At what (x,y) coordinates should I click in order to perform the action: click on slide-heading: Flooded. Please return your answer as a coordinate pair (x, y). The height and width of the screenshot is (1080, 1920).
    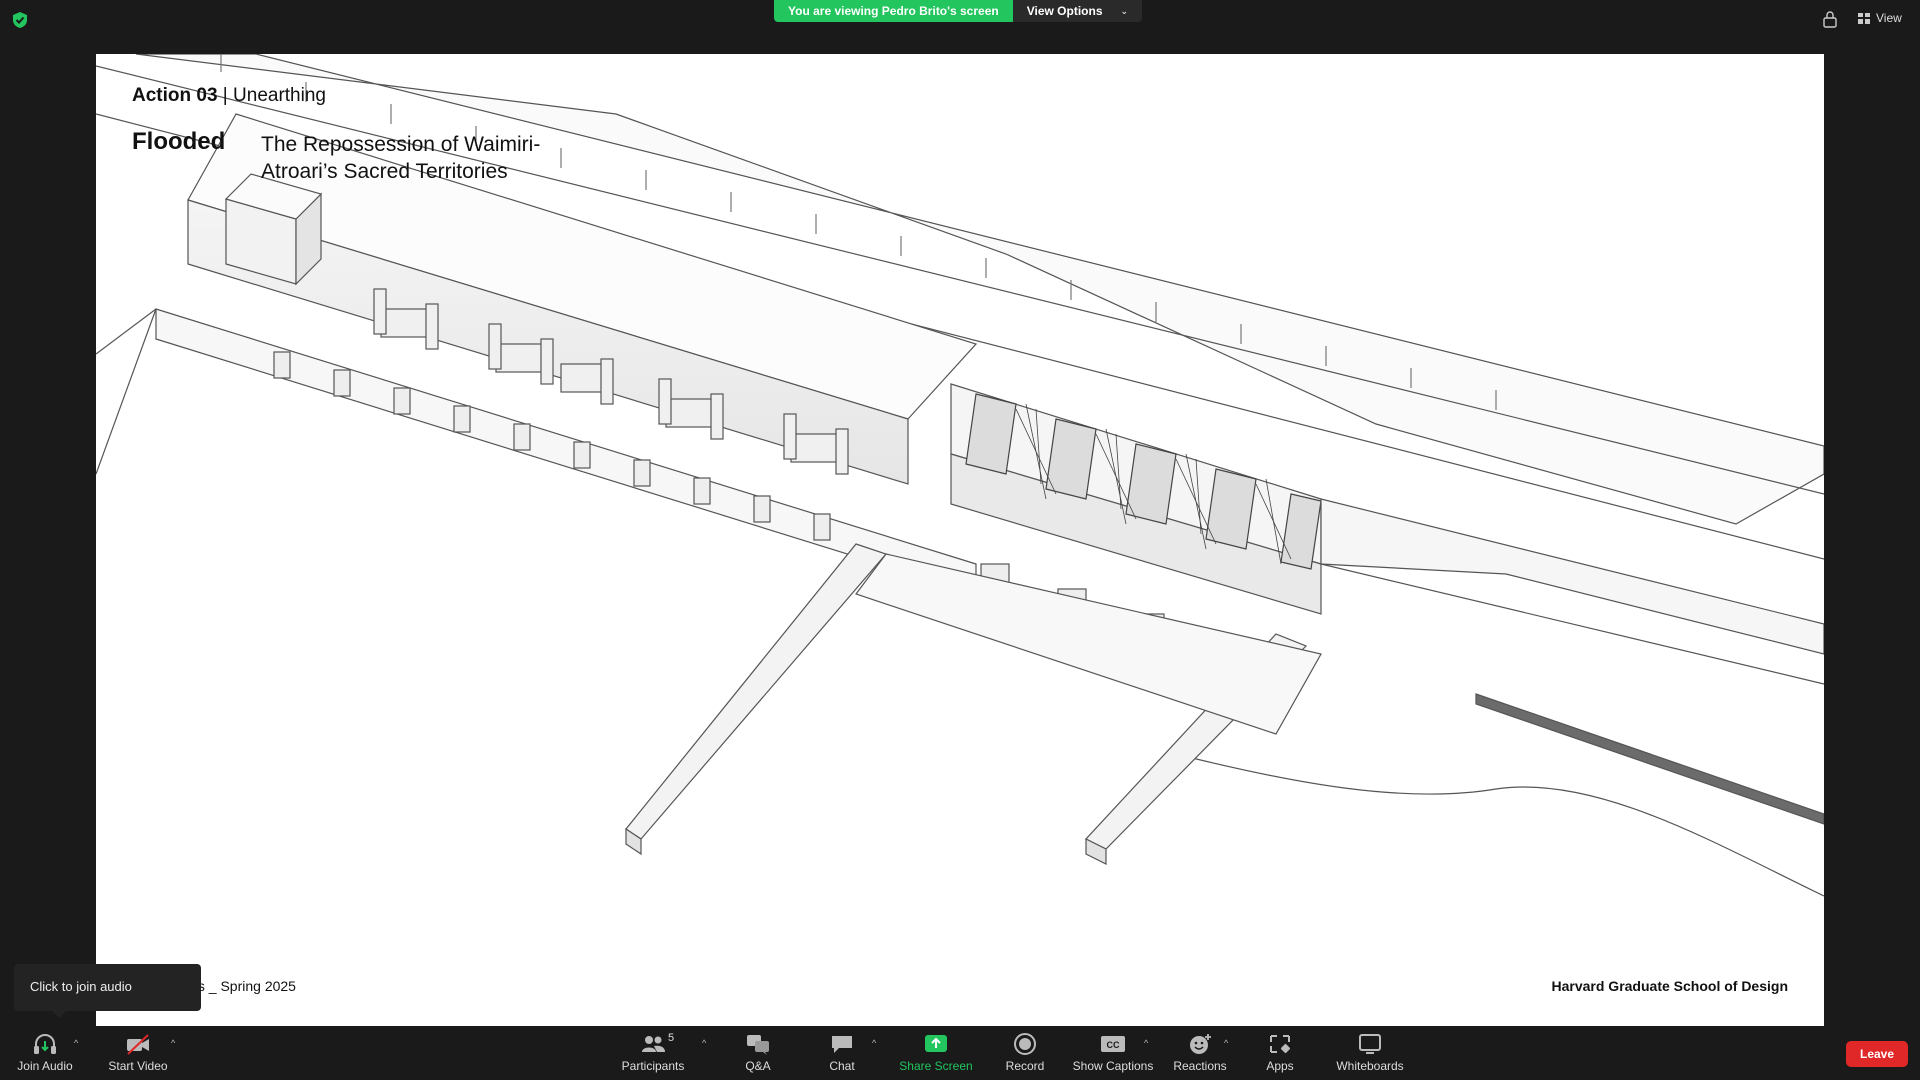
    Looking at the image, I should click on (179, 141).